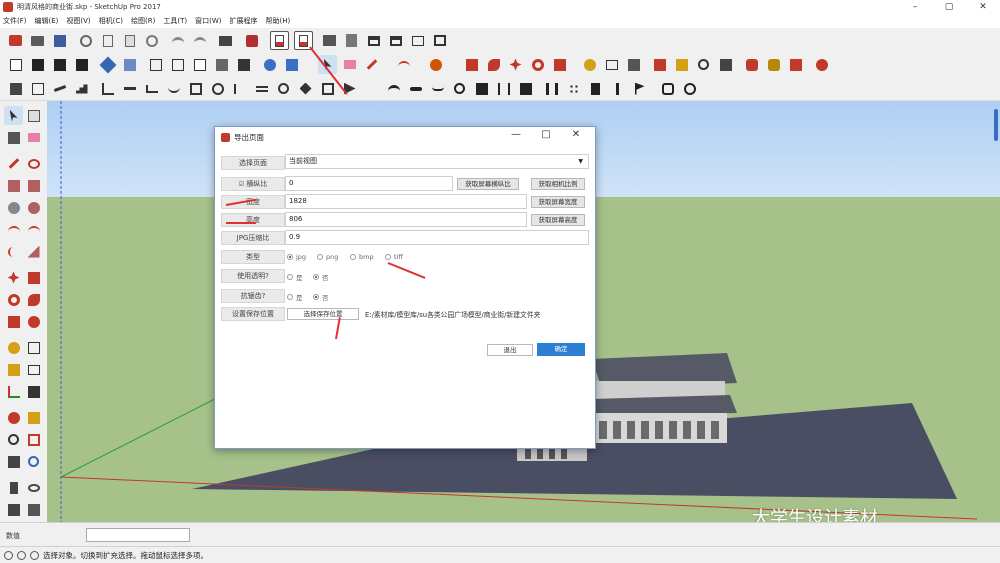  Describe the element at coordinates (78, 21) in the screenshot. I see `menu-view: 视图(V)` at that location.